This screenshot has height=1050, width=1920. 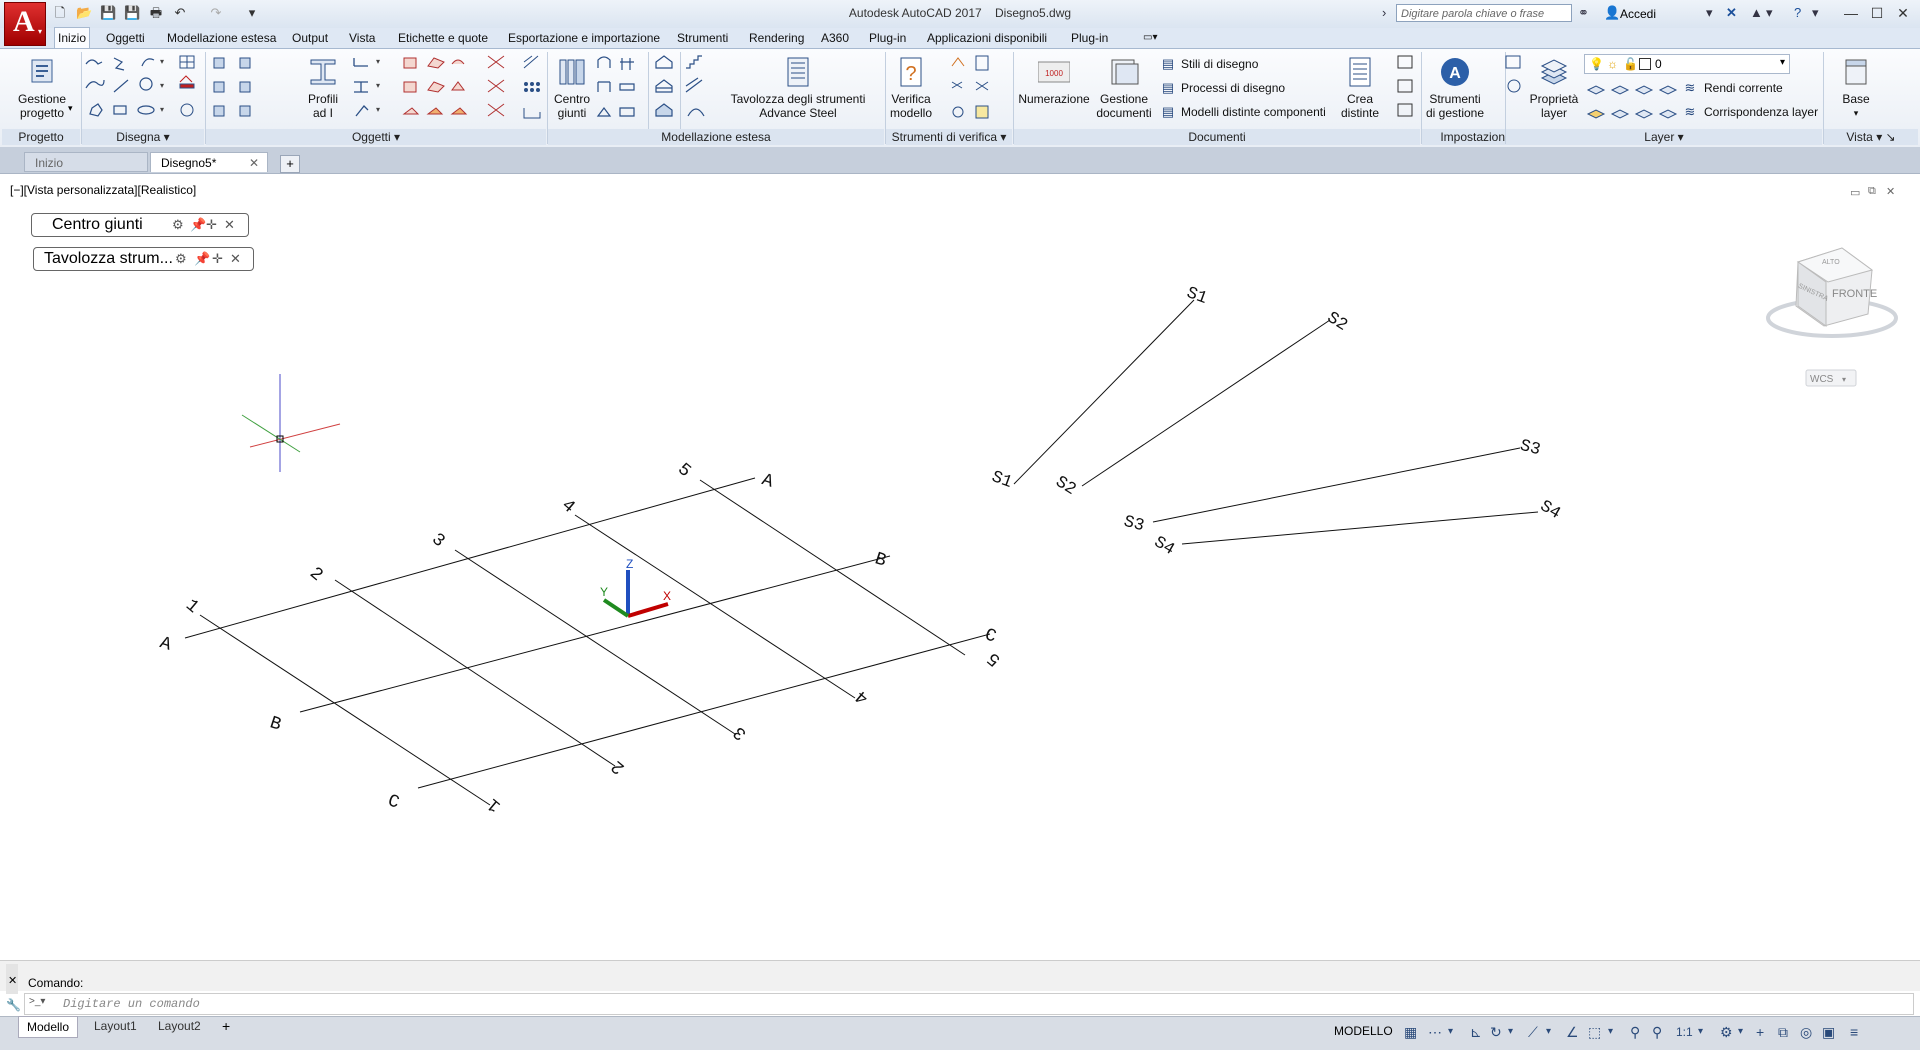 What do you see at coordinates (1760, 1032) in the screenshot?
I see `add-icon: +` at bounding box center [1760, 1032].